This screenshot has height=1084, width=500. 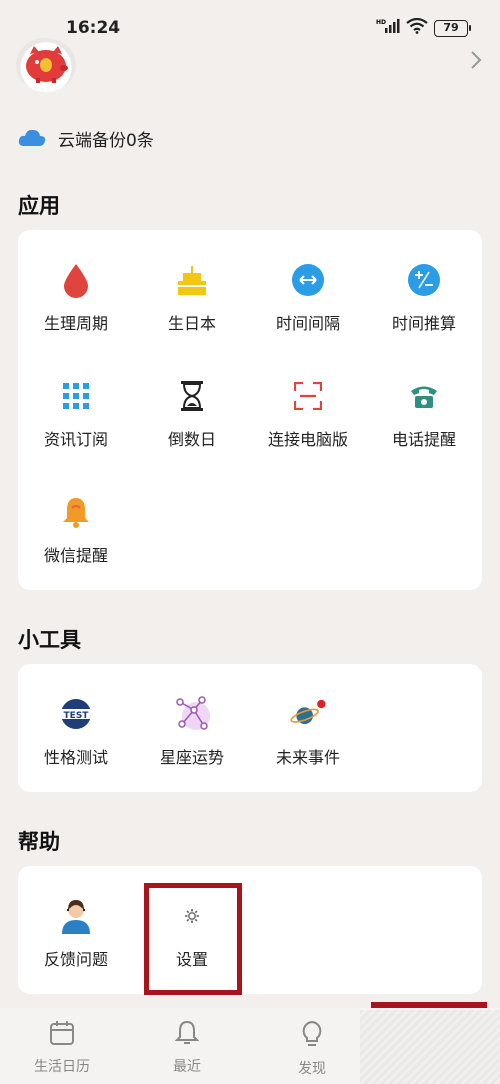 I want to click on app-item-pc-connect: 连接电脑版, so click(x=308, y=401).